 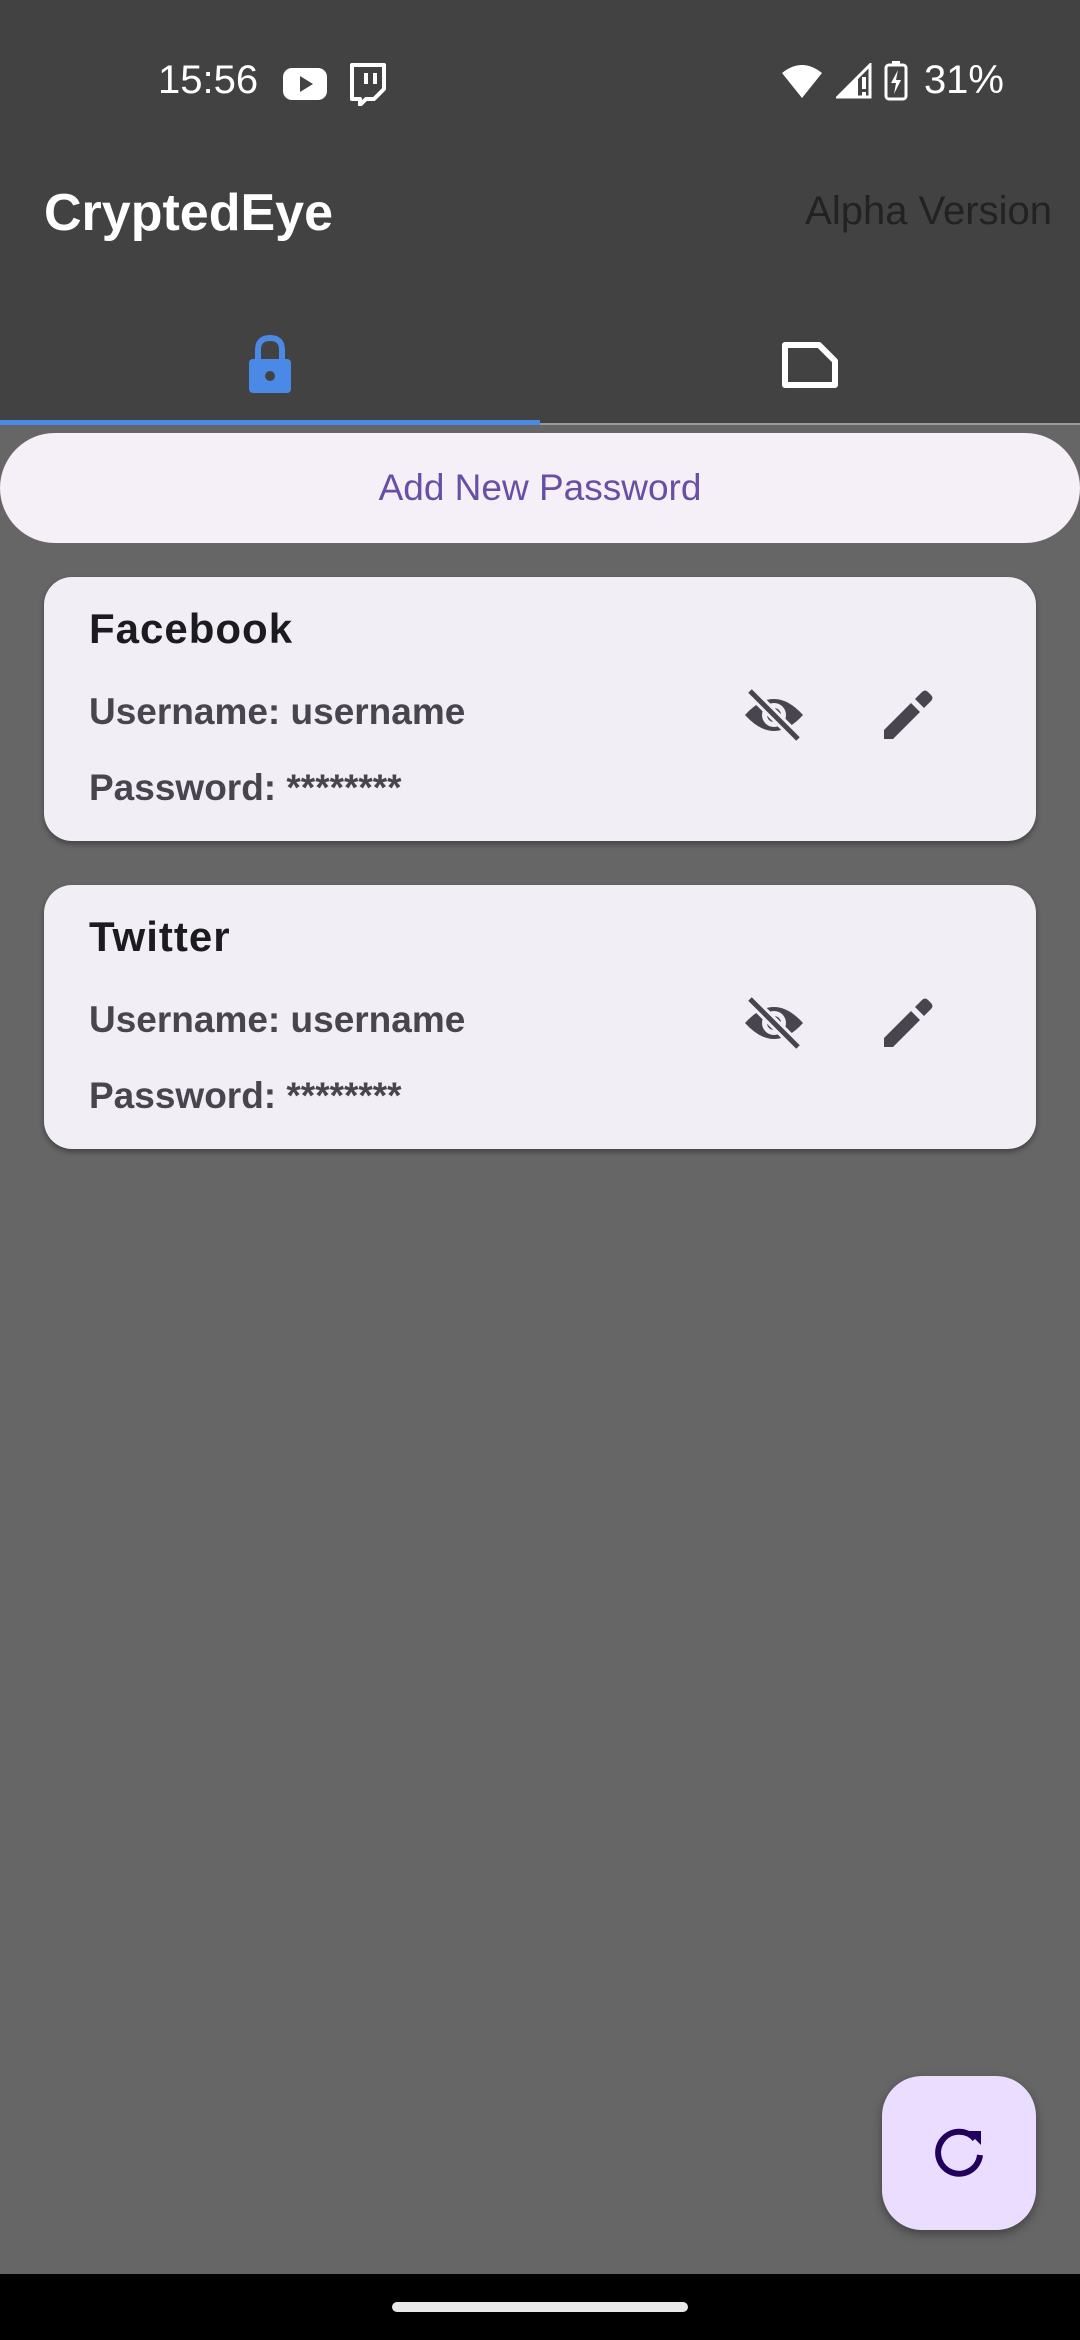 I want to click on note-icon, so click(x=810, y=365).